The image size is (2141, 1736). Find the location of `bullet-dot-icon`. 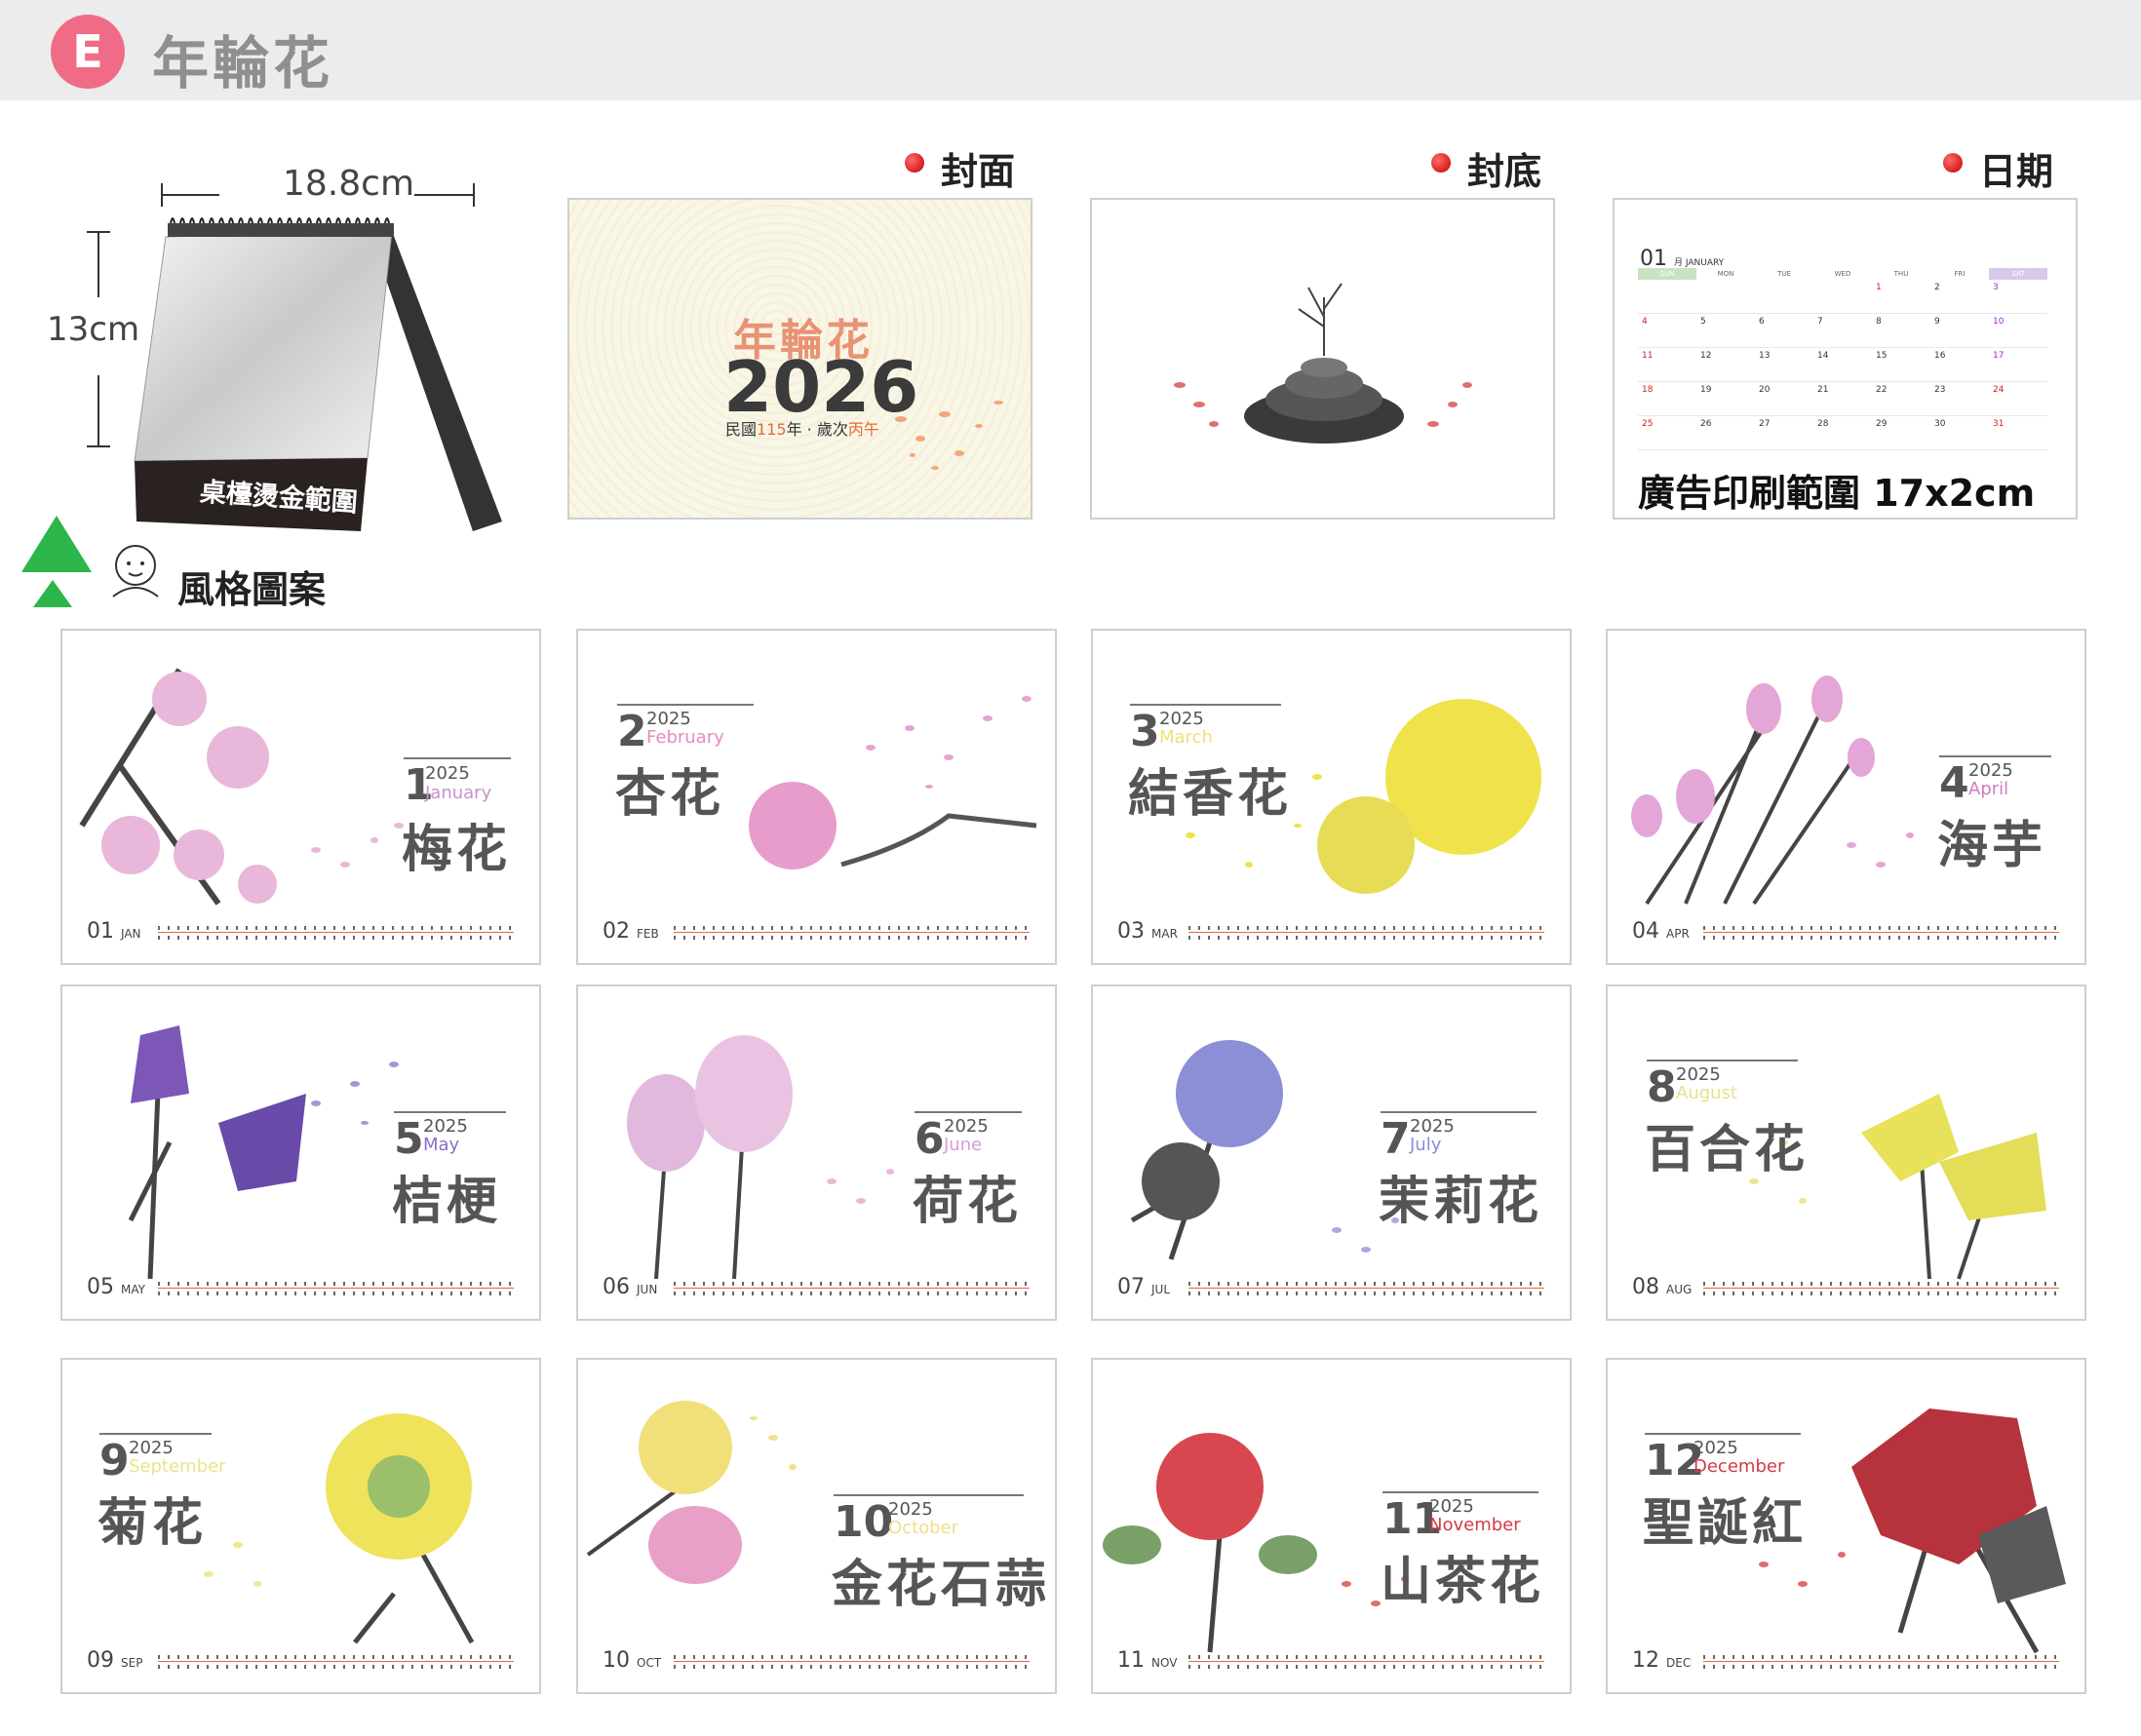

bullet-dot-icon is located at coordinates (1441, 163).